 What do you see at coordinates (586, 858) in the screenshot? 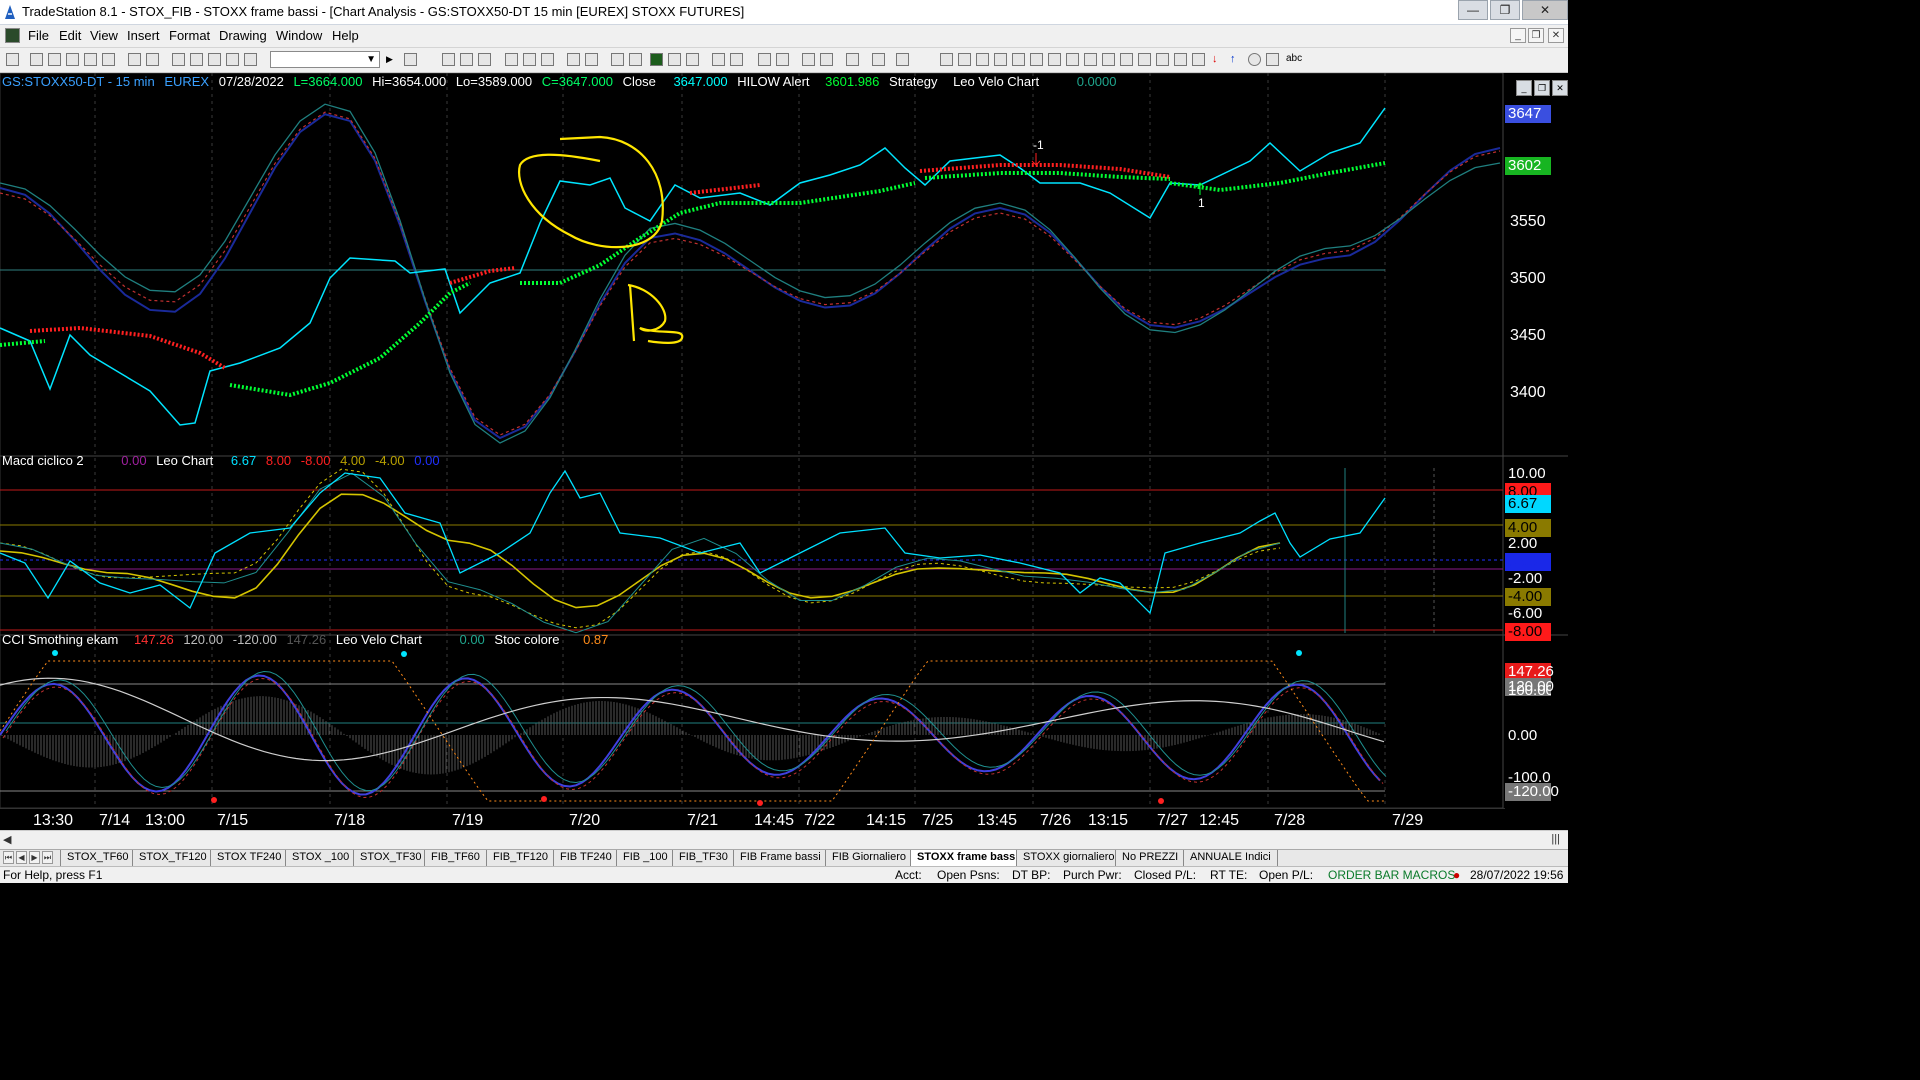
I see `tab-fib-tf240: FIB TF240` at bounding box center [586, 858].